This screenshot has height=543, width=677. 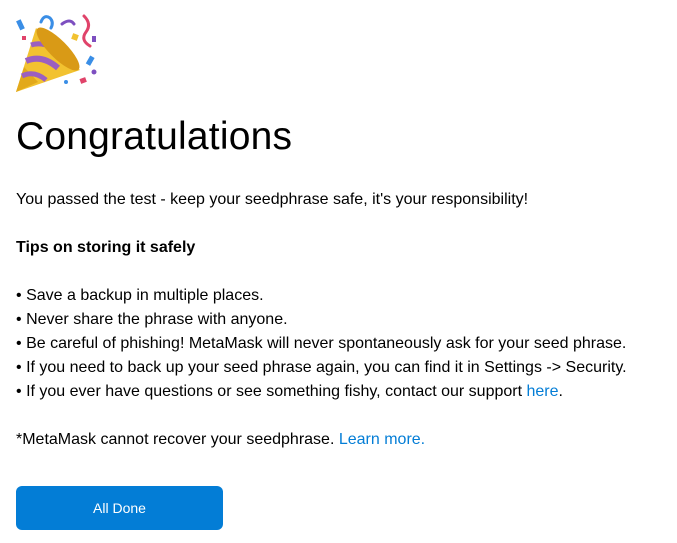 What do you see at coordinates (119, 508) in the screenshot?
I see `all-done-button: All Done` at bounding box center [119, 508].